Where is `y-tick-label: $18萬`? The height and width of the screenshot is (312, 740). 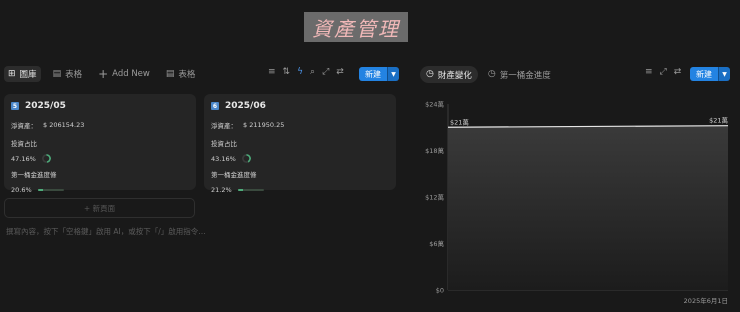
y-tick-label: $18萬 is located at coordinates (434, 150).